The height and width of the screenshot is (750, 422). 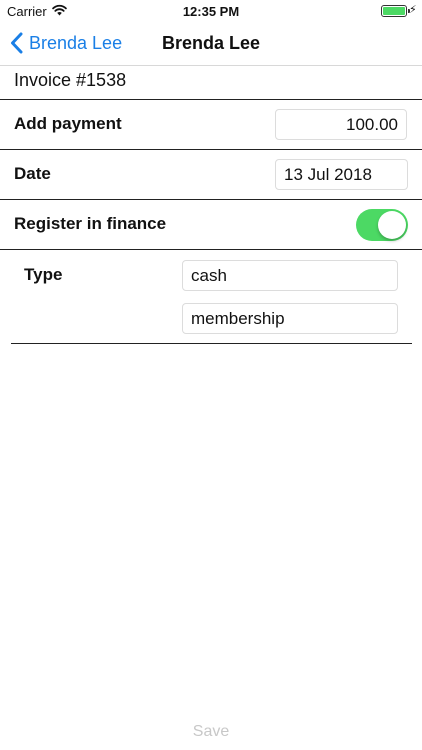 I want to click on invoice-number: Invoice #1538, so click(x=70, y=80).